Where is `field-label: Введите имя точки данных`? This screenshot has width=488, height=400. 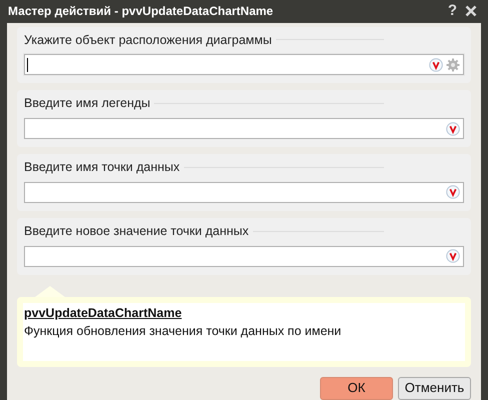 field-label: Введите имя точки данных is located at coordinates (102, 167).